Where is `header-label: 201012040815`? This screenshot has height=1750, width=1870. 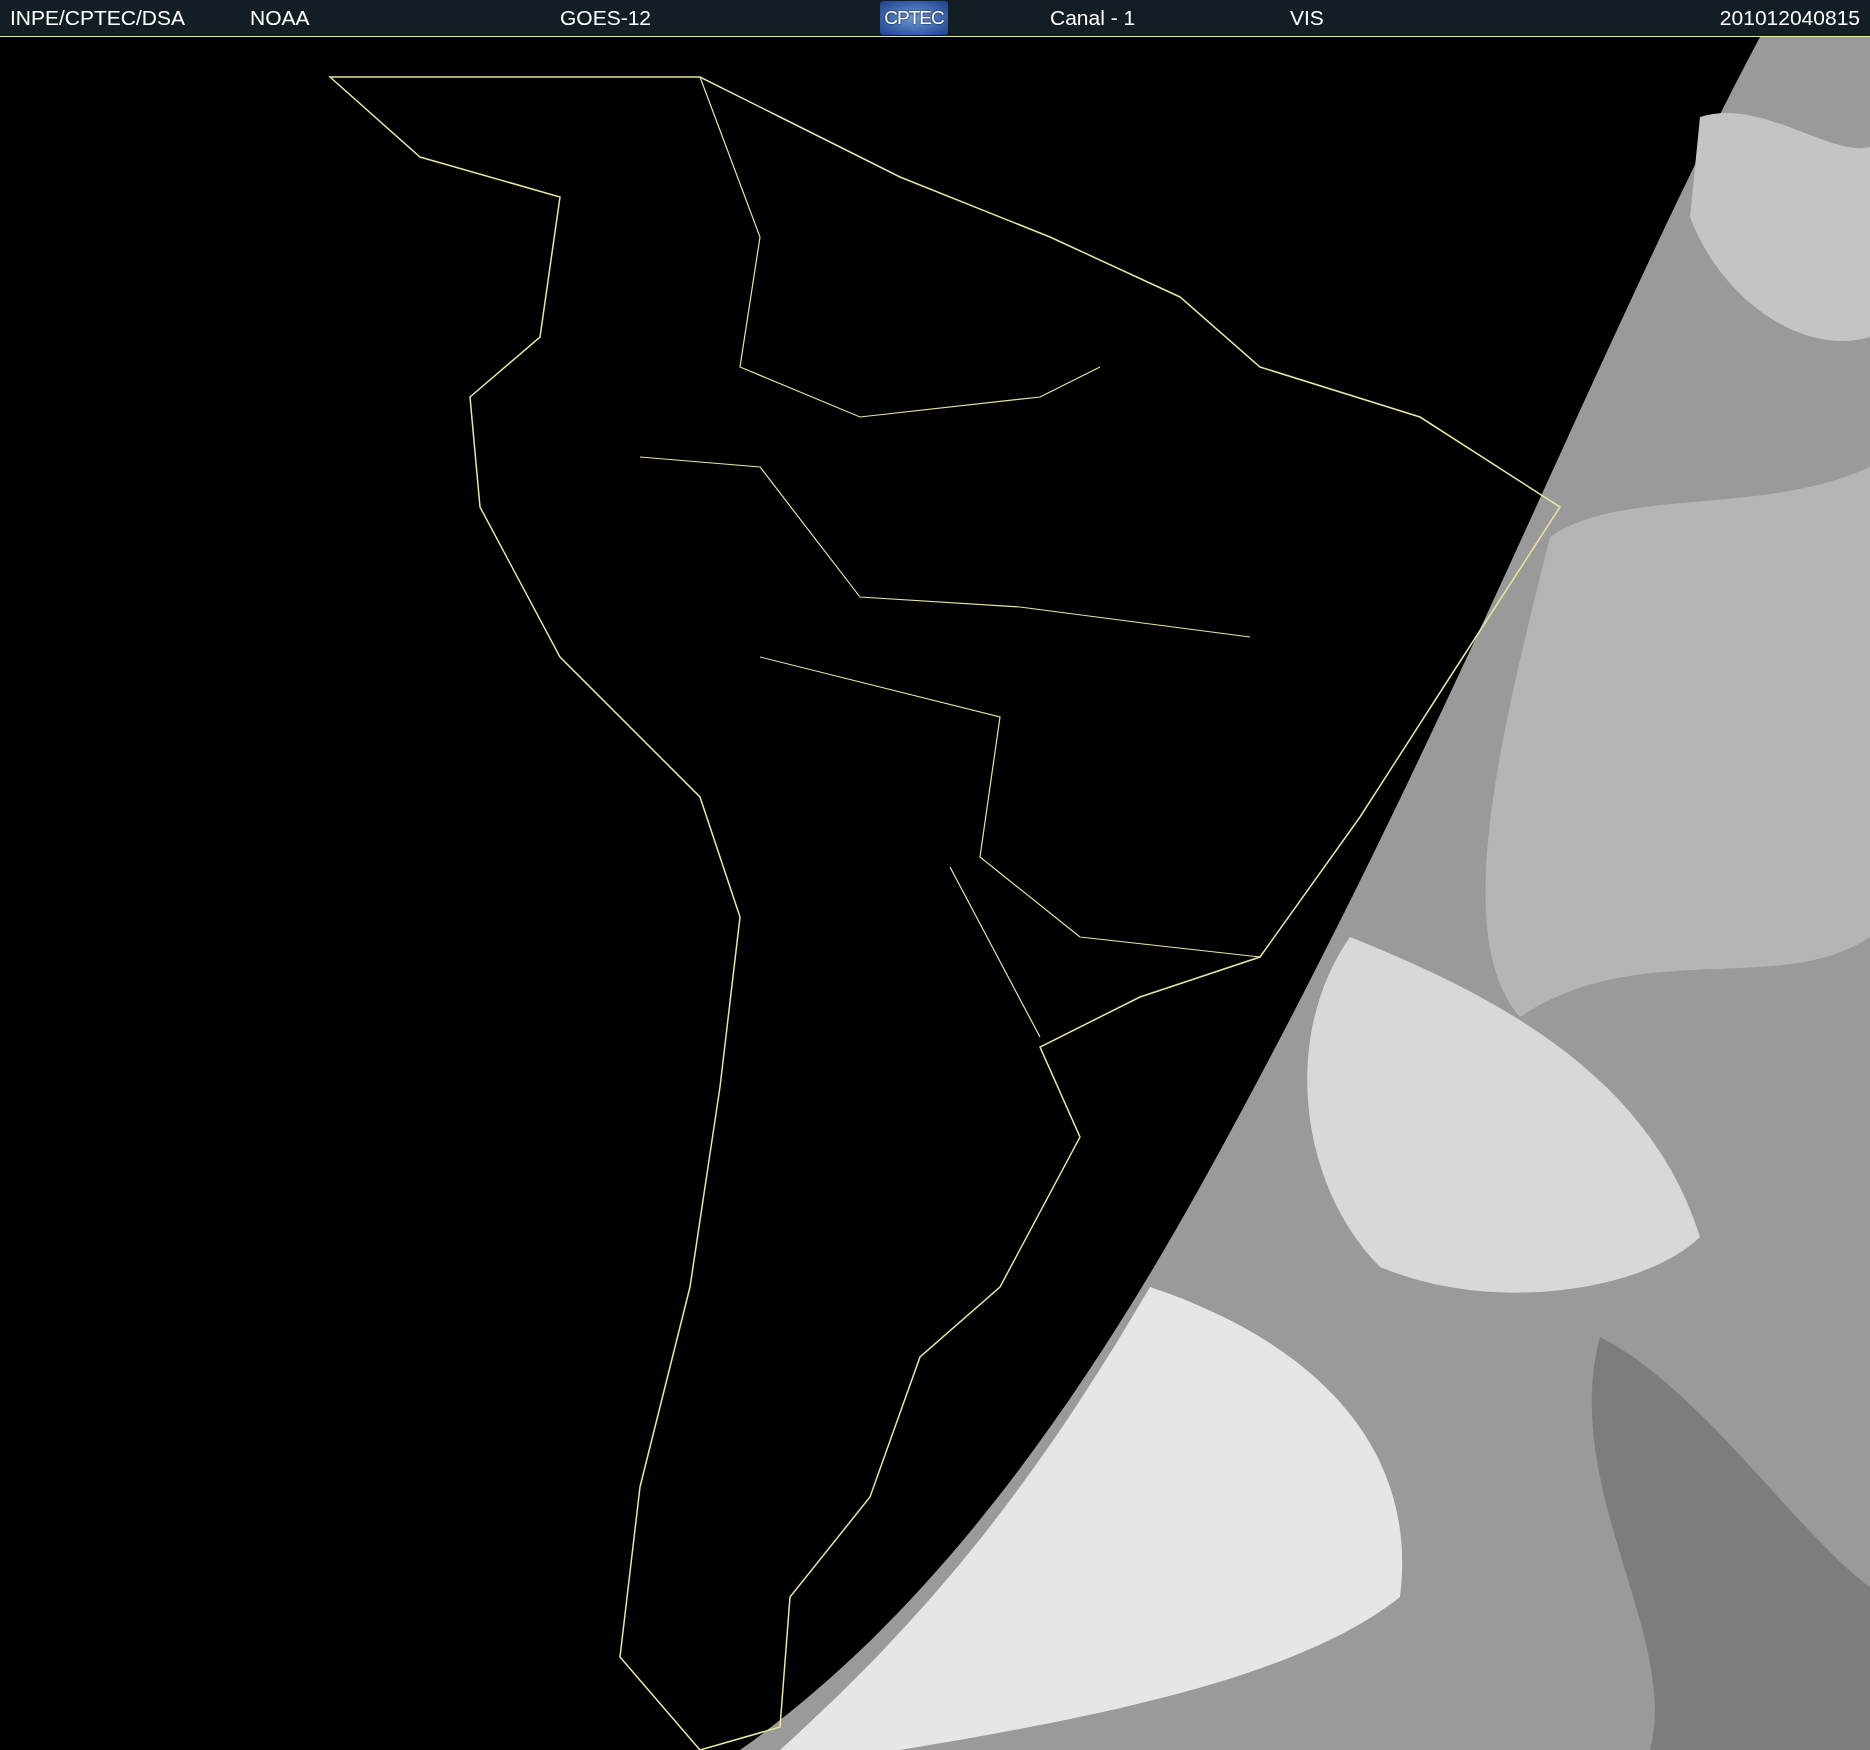
header-label: 201012040815 is located at coordinates (1789, 17).